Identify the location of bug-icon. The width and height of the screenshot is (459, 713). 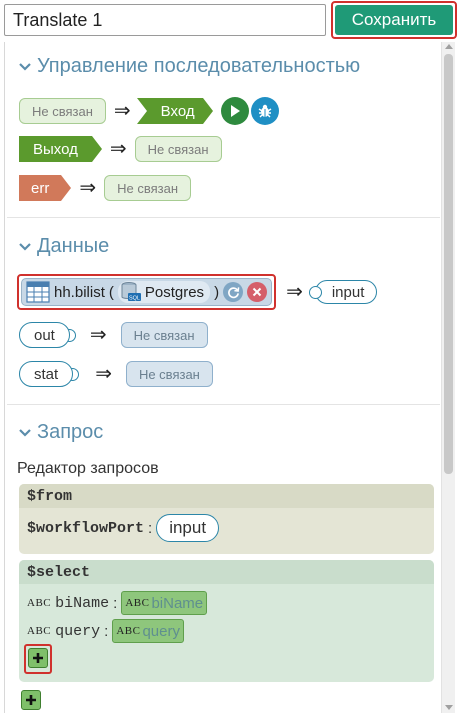
(264, 111).